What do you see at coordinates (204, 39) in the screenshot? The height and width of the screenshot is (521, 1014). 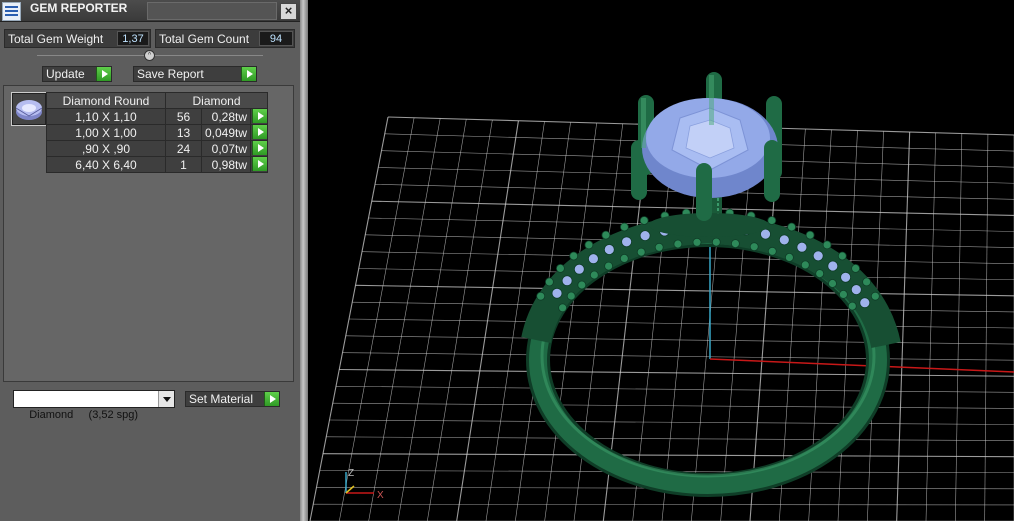 I see `total-gem-count-label: Total Gem Count` at bounding box center [204, 39].